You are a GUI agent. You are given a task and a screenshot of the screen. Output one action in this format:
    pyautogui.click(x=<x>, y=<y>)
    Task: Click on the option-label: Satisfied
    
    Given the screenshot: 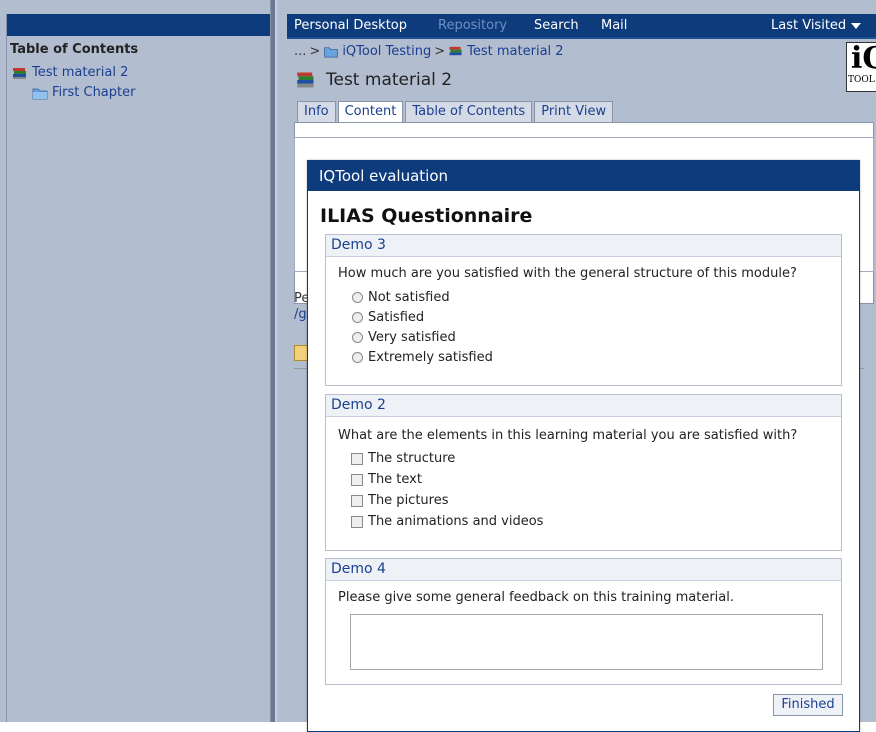 What is the action you would take?
    pyautogui.click(x=396, y=317)
    